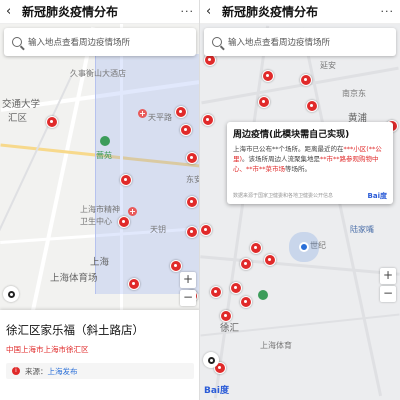 The image size is (400, 400). Describe the element at coordinates (158, 229) in the screenshot. I see `map-label: 天钥` at that location.